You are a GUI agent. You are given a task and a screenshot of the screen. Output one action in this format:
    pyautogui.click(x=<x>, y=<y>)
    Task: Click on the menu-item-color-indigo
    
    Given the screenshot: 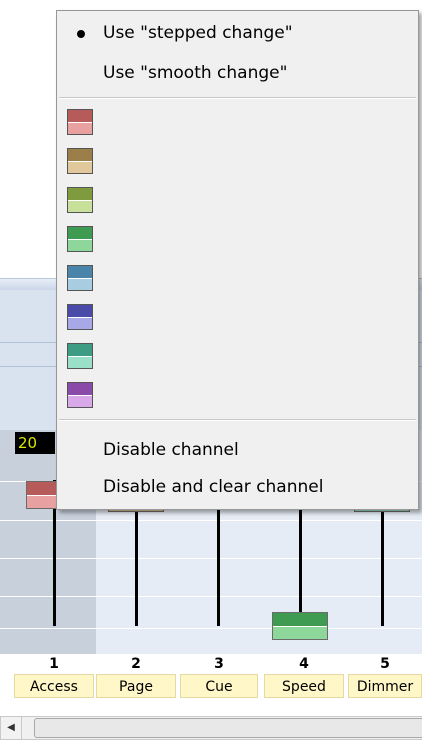 What is the action you would take?
    pyautogui.click(x=237, y=317)
    